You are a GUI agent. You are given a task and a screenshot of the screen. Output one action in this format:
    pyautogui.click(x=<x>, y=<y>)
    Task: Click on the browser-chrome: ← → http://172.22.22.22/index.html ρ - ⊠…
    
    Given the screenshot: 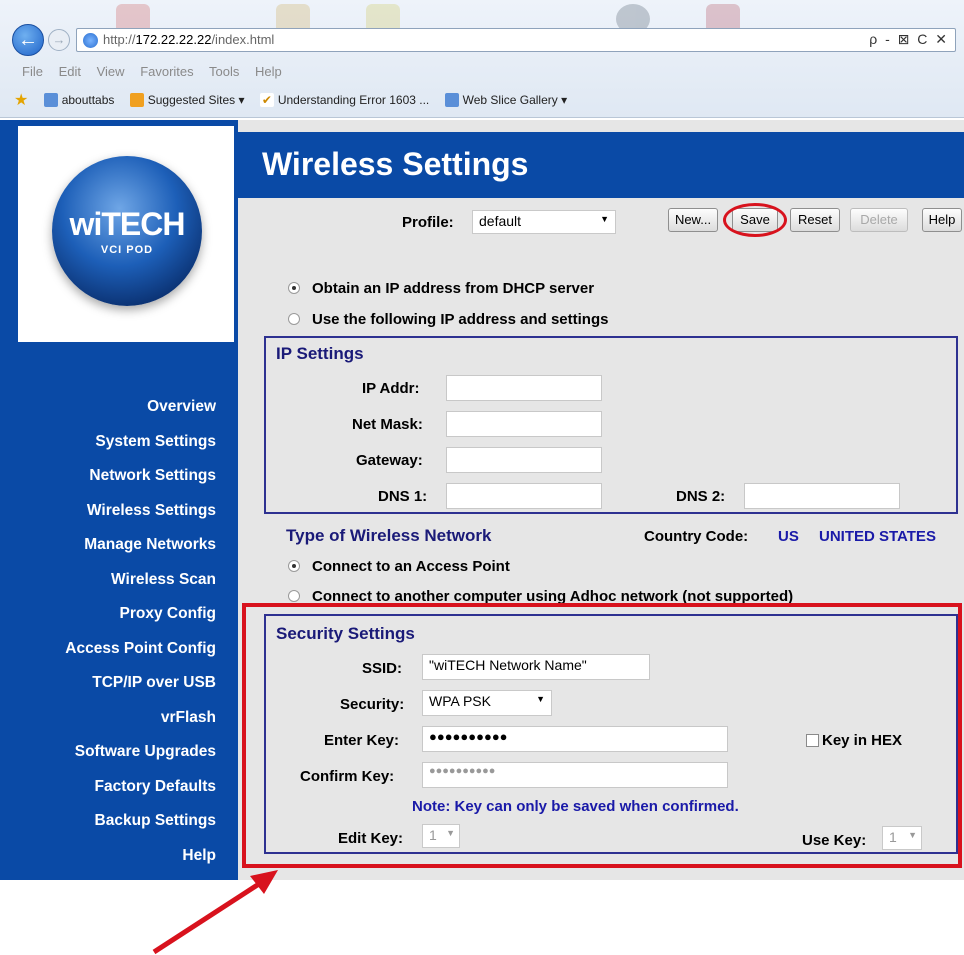 What is the action you would take?
    pyautogui.click(x=482, y=59)
    